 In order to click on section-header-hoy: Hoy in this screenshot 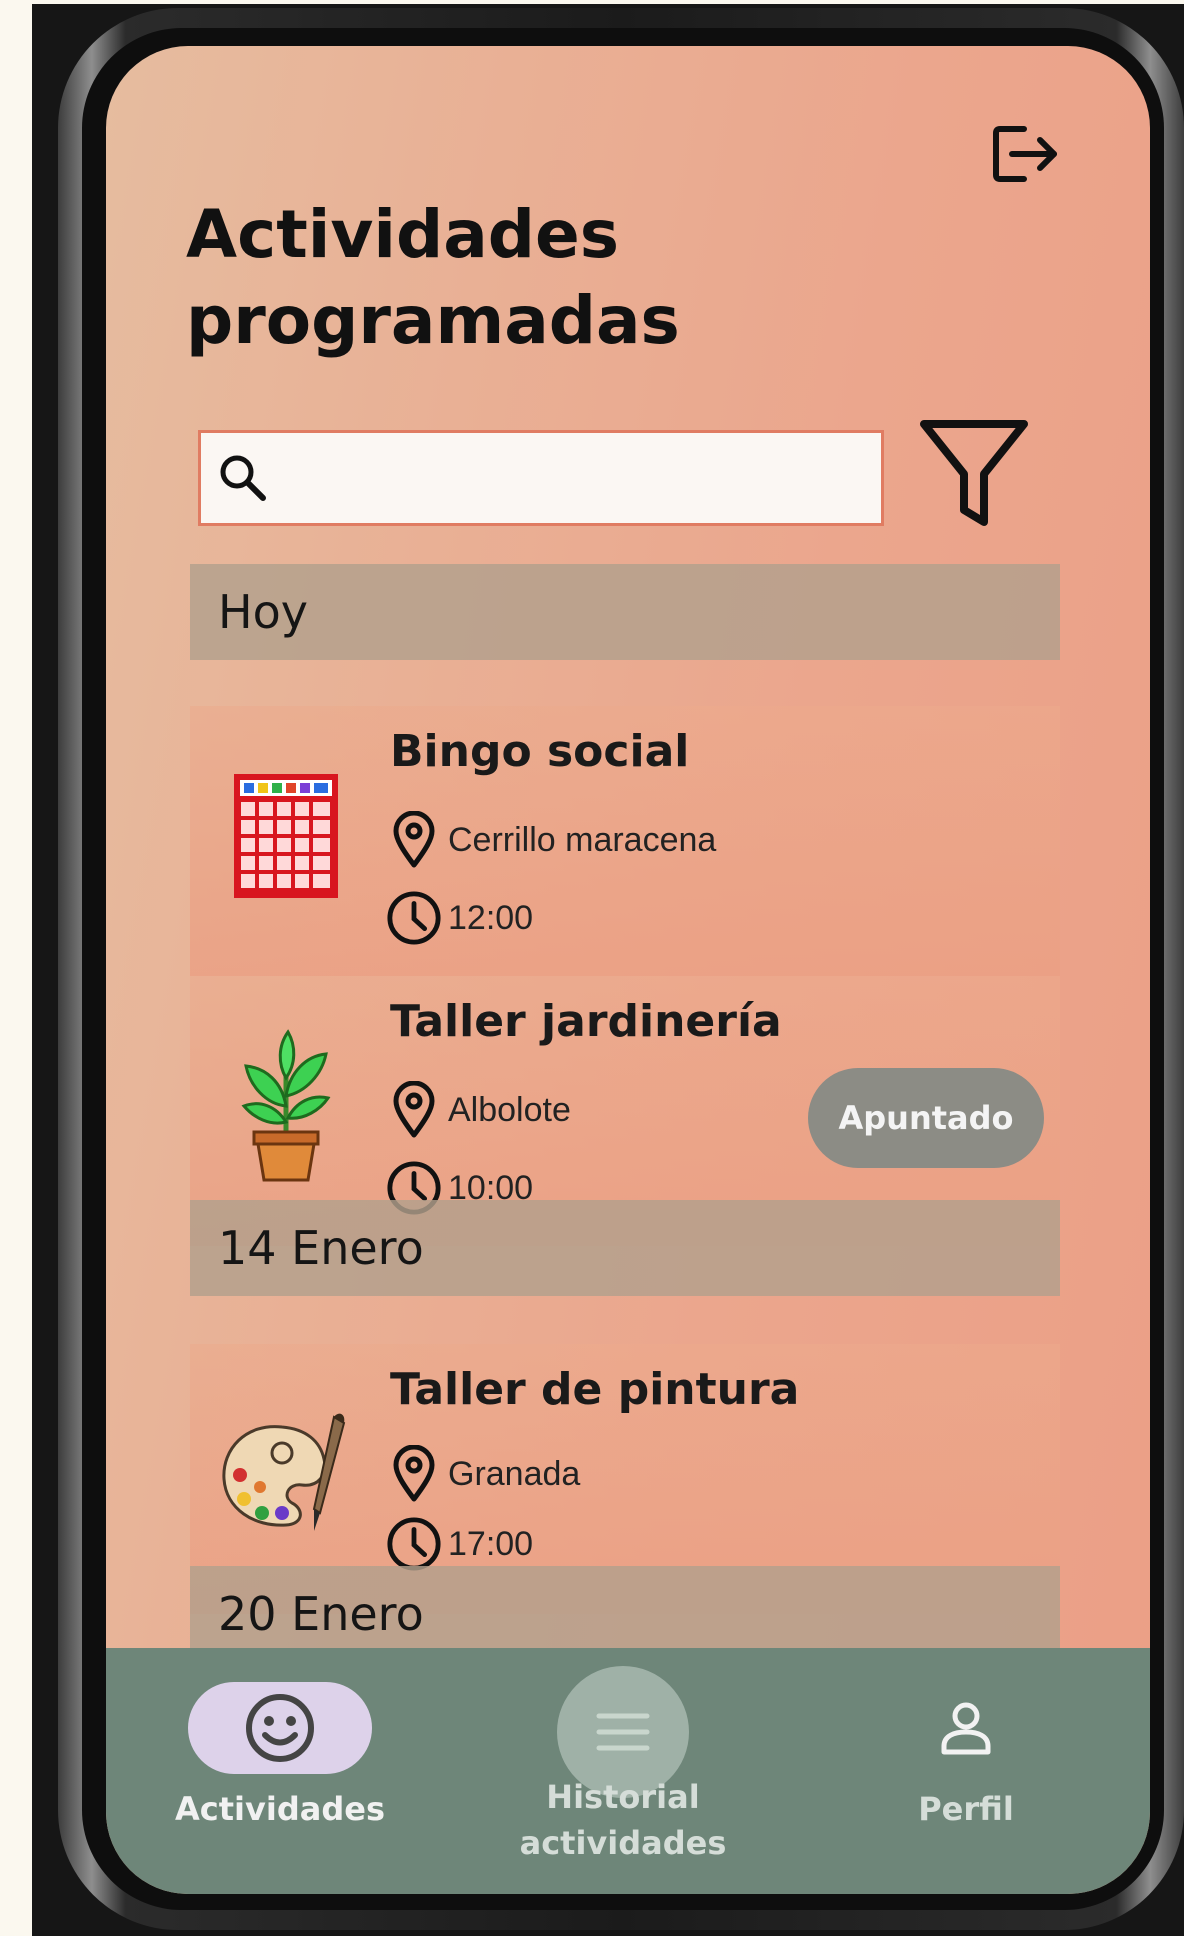, I will do `click(625, 612)`.